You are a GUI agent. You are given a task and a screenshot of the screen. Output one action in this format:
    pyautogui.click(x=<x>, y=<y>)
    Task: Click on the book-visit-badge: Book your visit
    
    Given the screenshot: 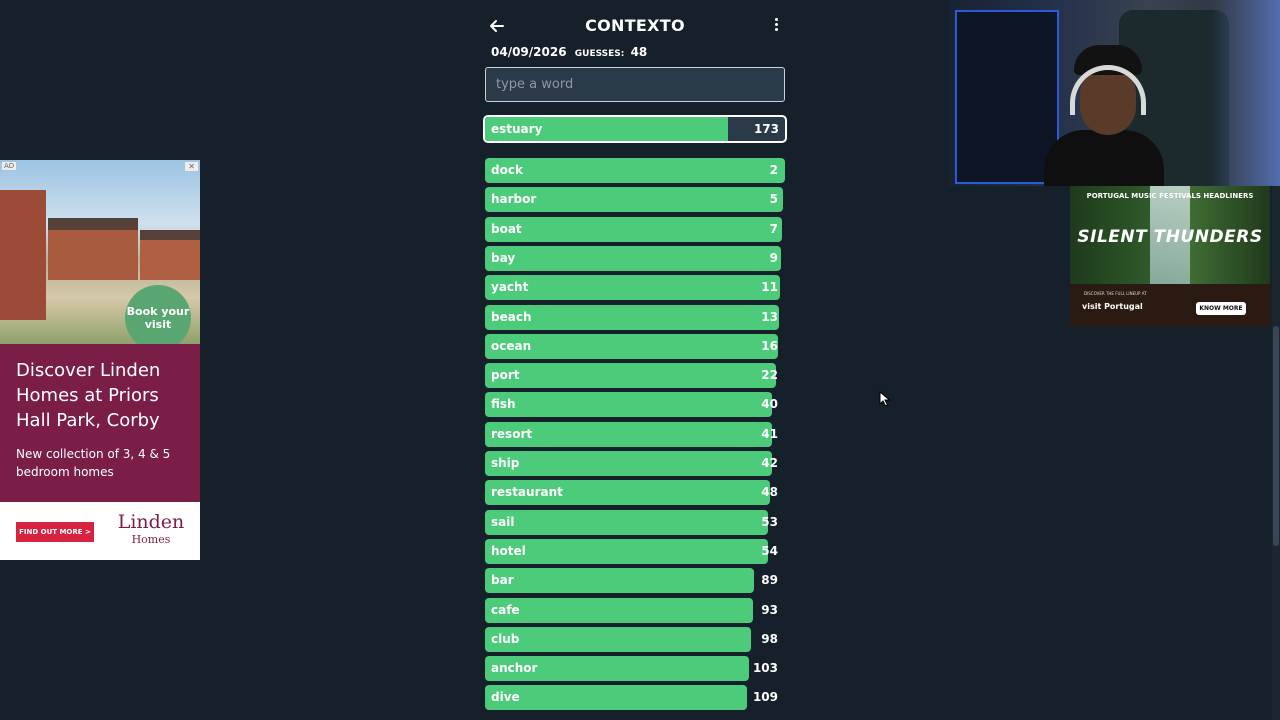 What is the action you would take?
    pyautogui.click(x=158, y=318)
    